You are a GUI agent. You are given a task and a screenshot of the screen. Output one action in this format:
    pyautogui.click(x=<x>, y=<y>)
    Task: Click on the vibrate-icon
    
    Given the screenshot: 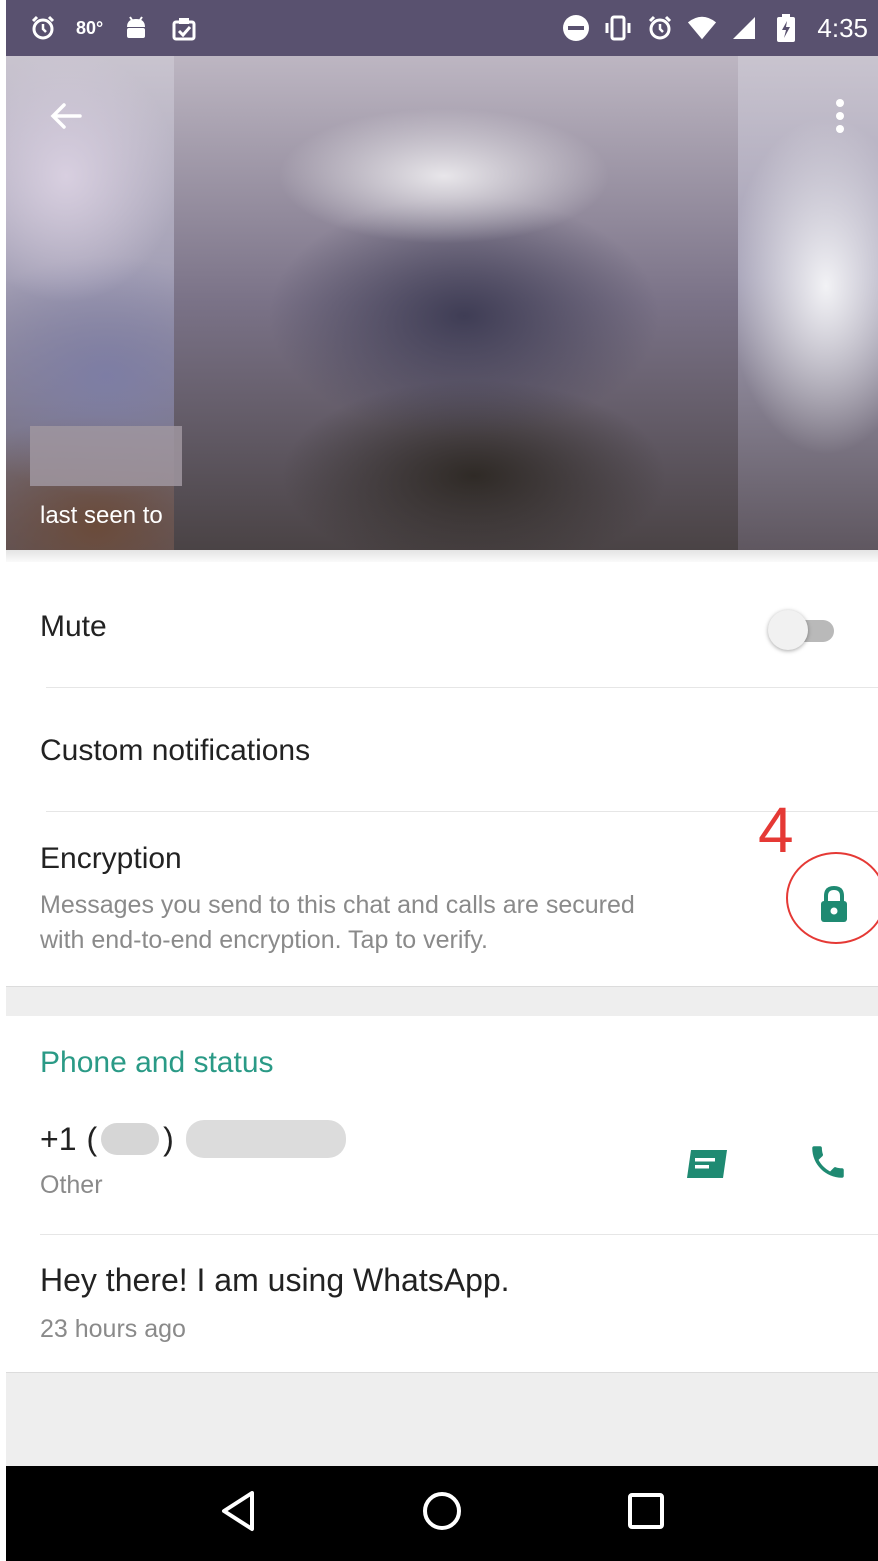 What is the action you would take?
    pyautogui.click(x=618, y=28)
    